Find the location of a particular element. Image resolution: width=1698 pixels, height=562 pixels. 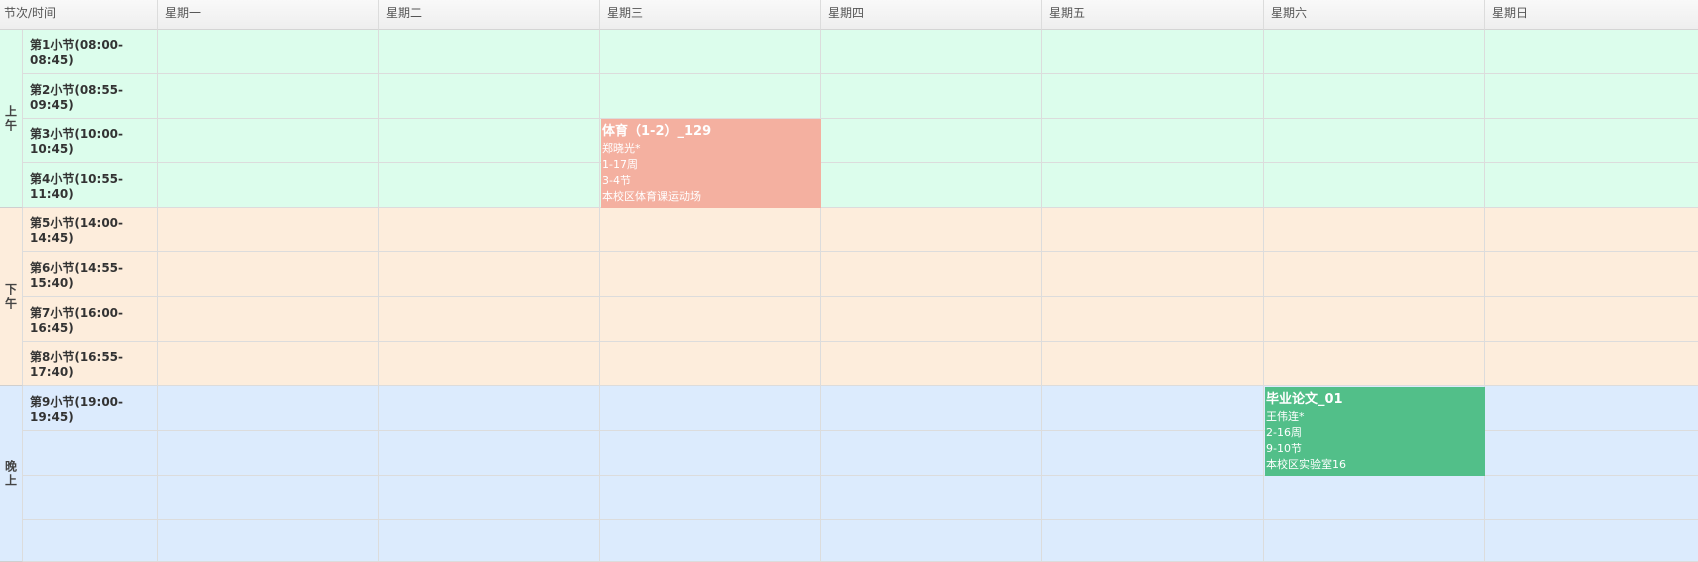

header-sunday: 星期日 is located at coordinates (1591, 15).